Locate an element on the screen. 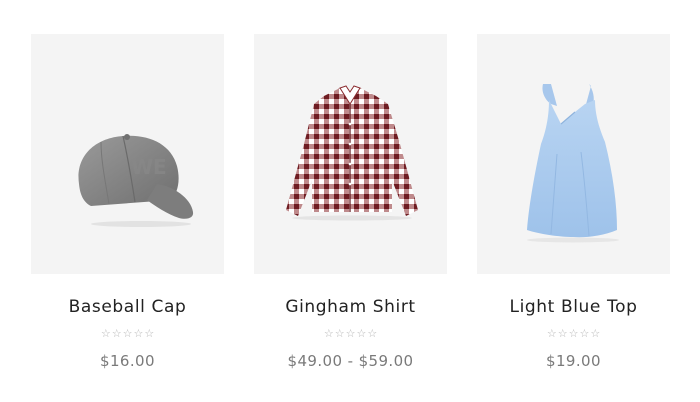  product-title: Baseball Cap is located at coordinates (127, 307).